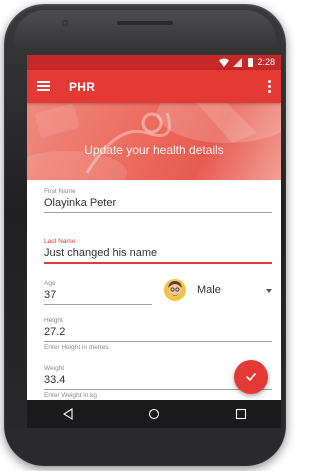 This screenshot has width=320, height=471. Describe the element at coordinates (76, 347) in the screenshot. I see `height-helper-text: Enter Height in metres` at that location.